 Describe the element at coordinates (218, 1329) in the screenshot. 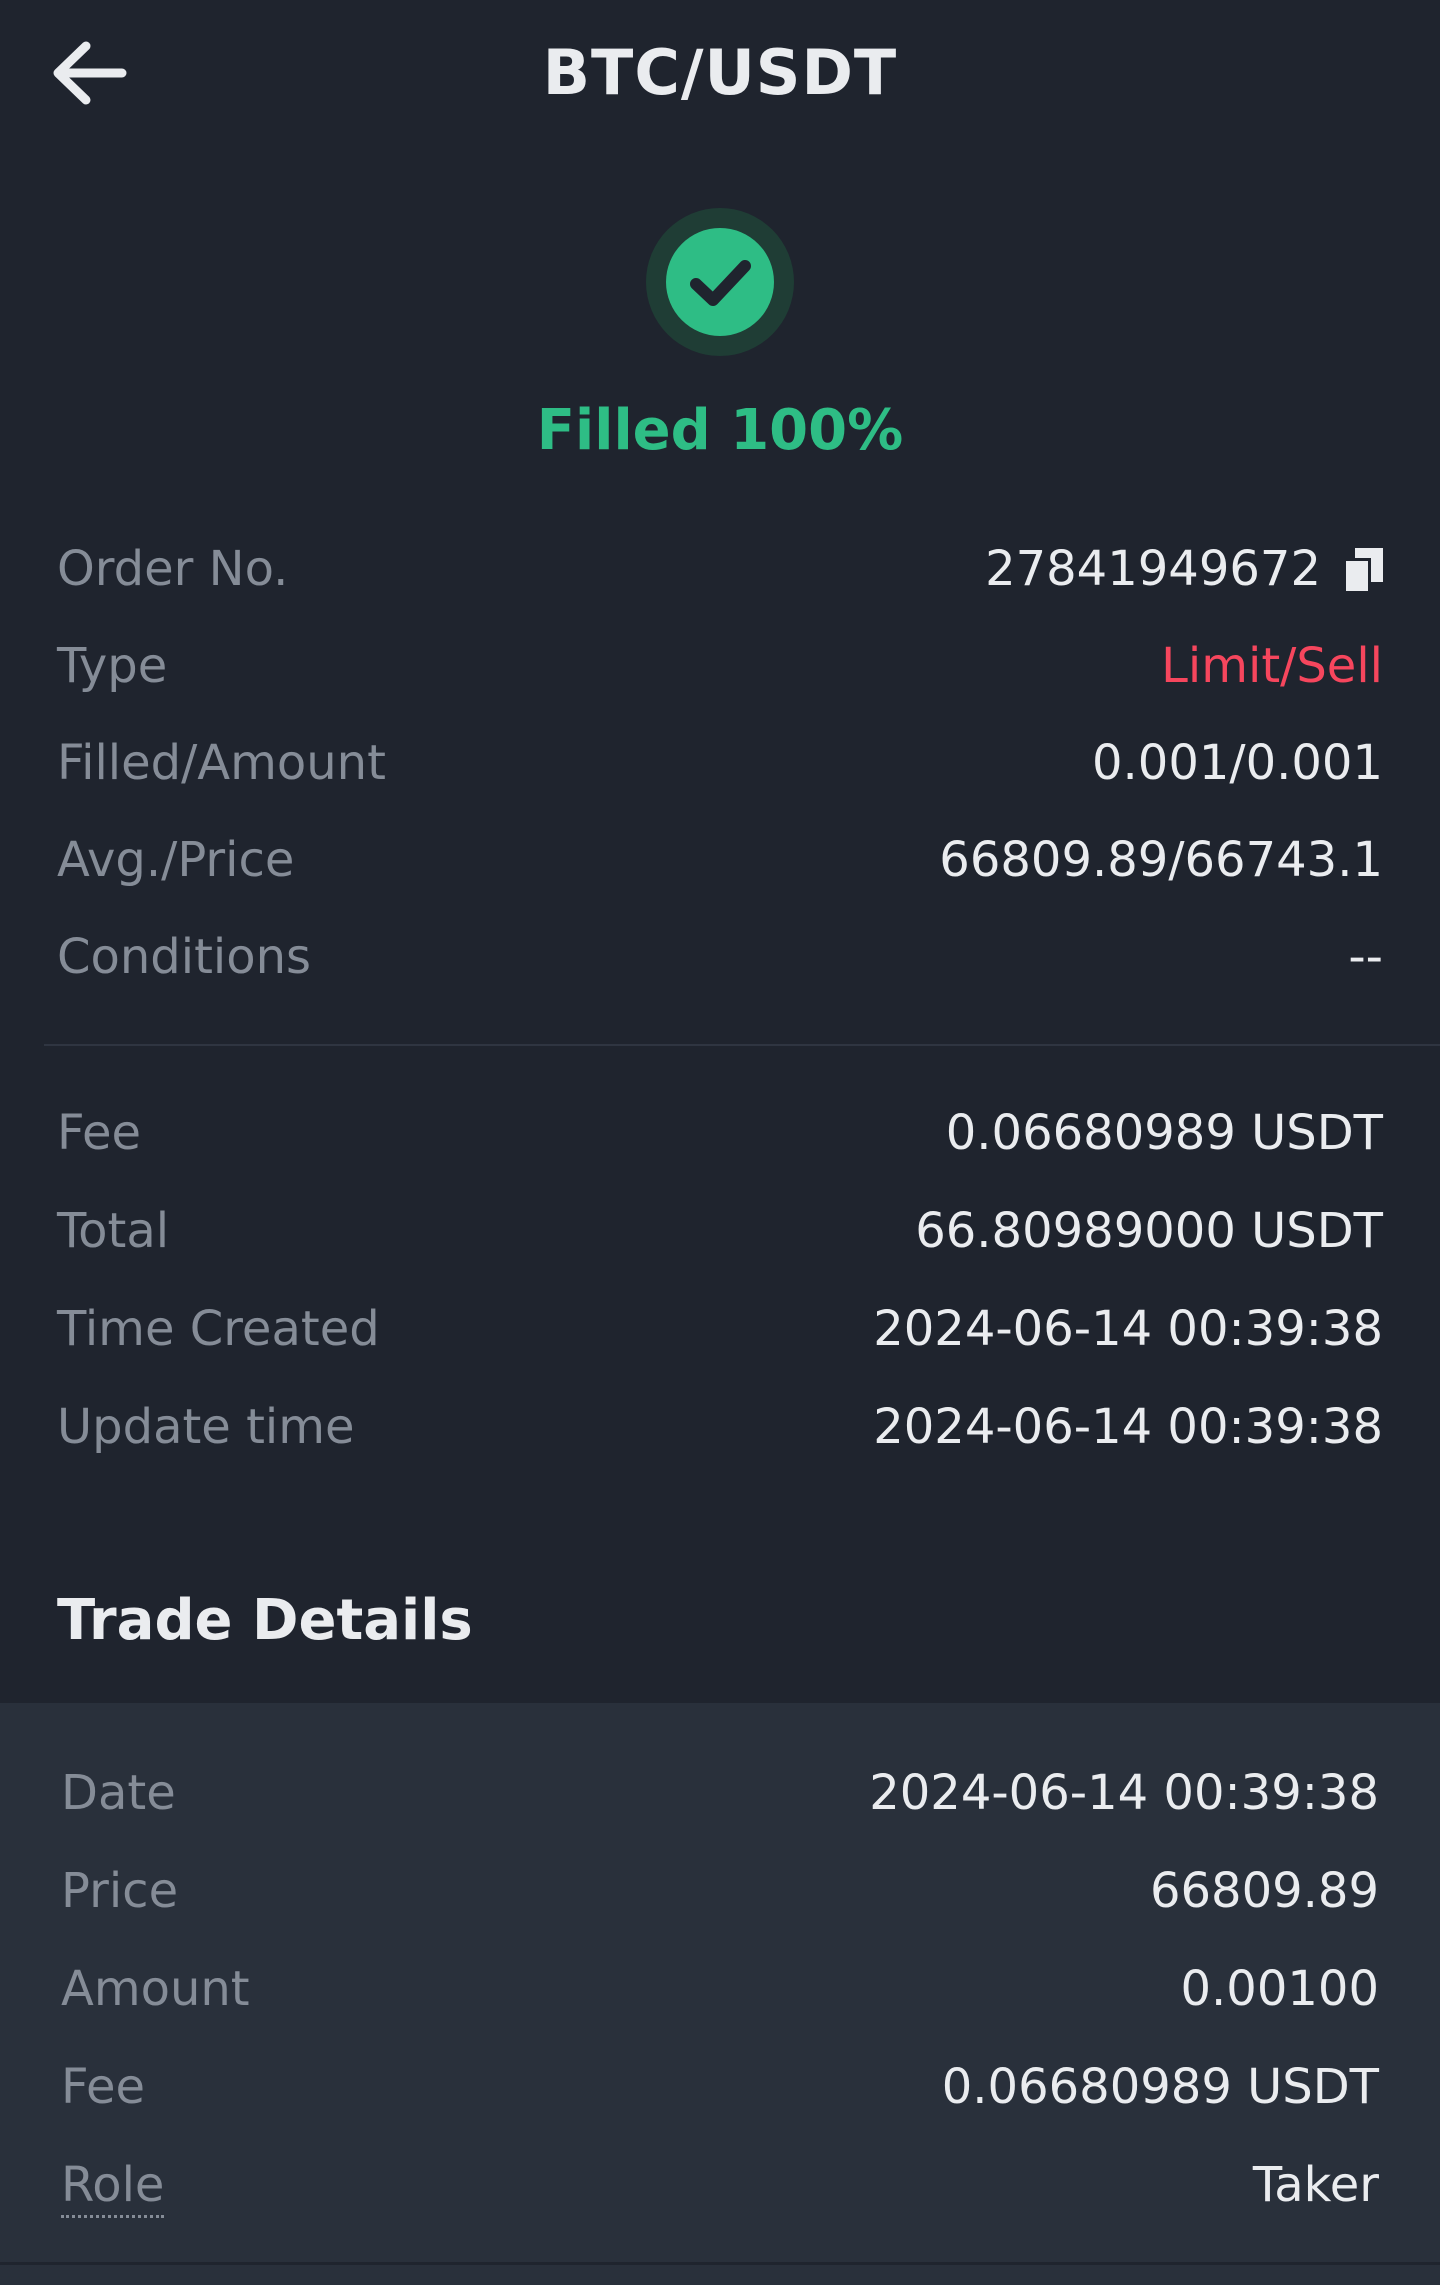

I see `time-created-label: Time Created` at that location.